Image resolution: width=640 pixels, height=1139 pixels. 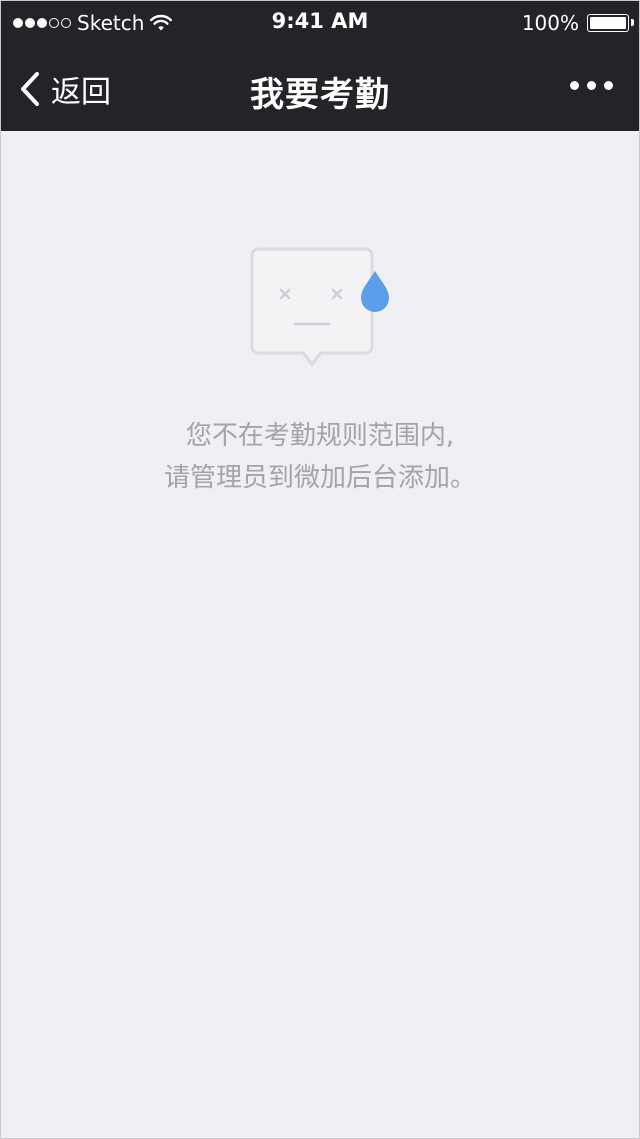 I want to click on status-right: 100%, so click(x=577, y=23).